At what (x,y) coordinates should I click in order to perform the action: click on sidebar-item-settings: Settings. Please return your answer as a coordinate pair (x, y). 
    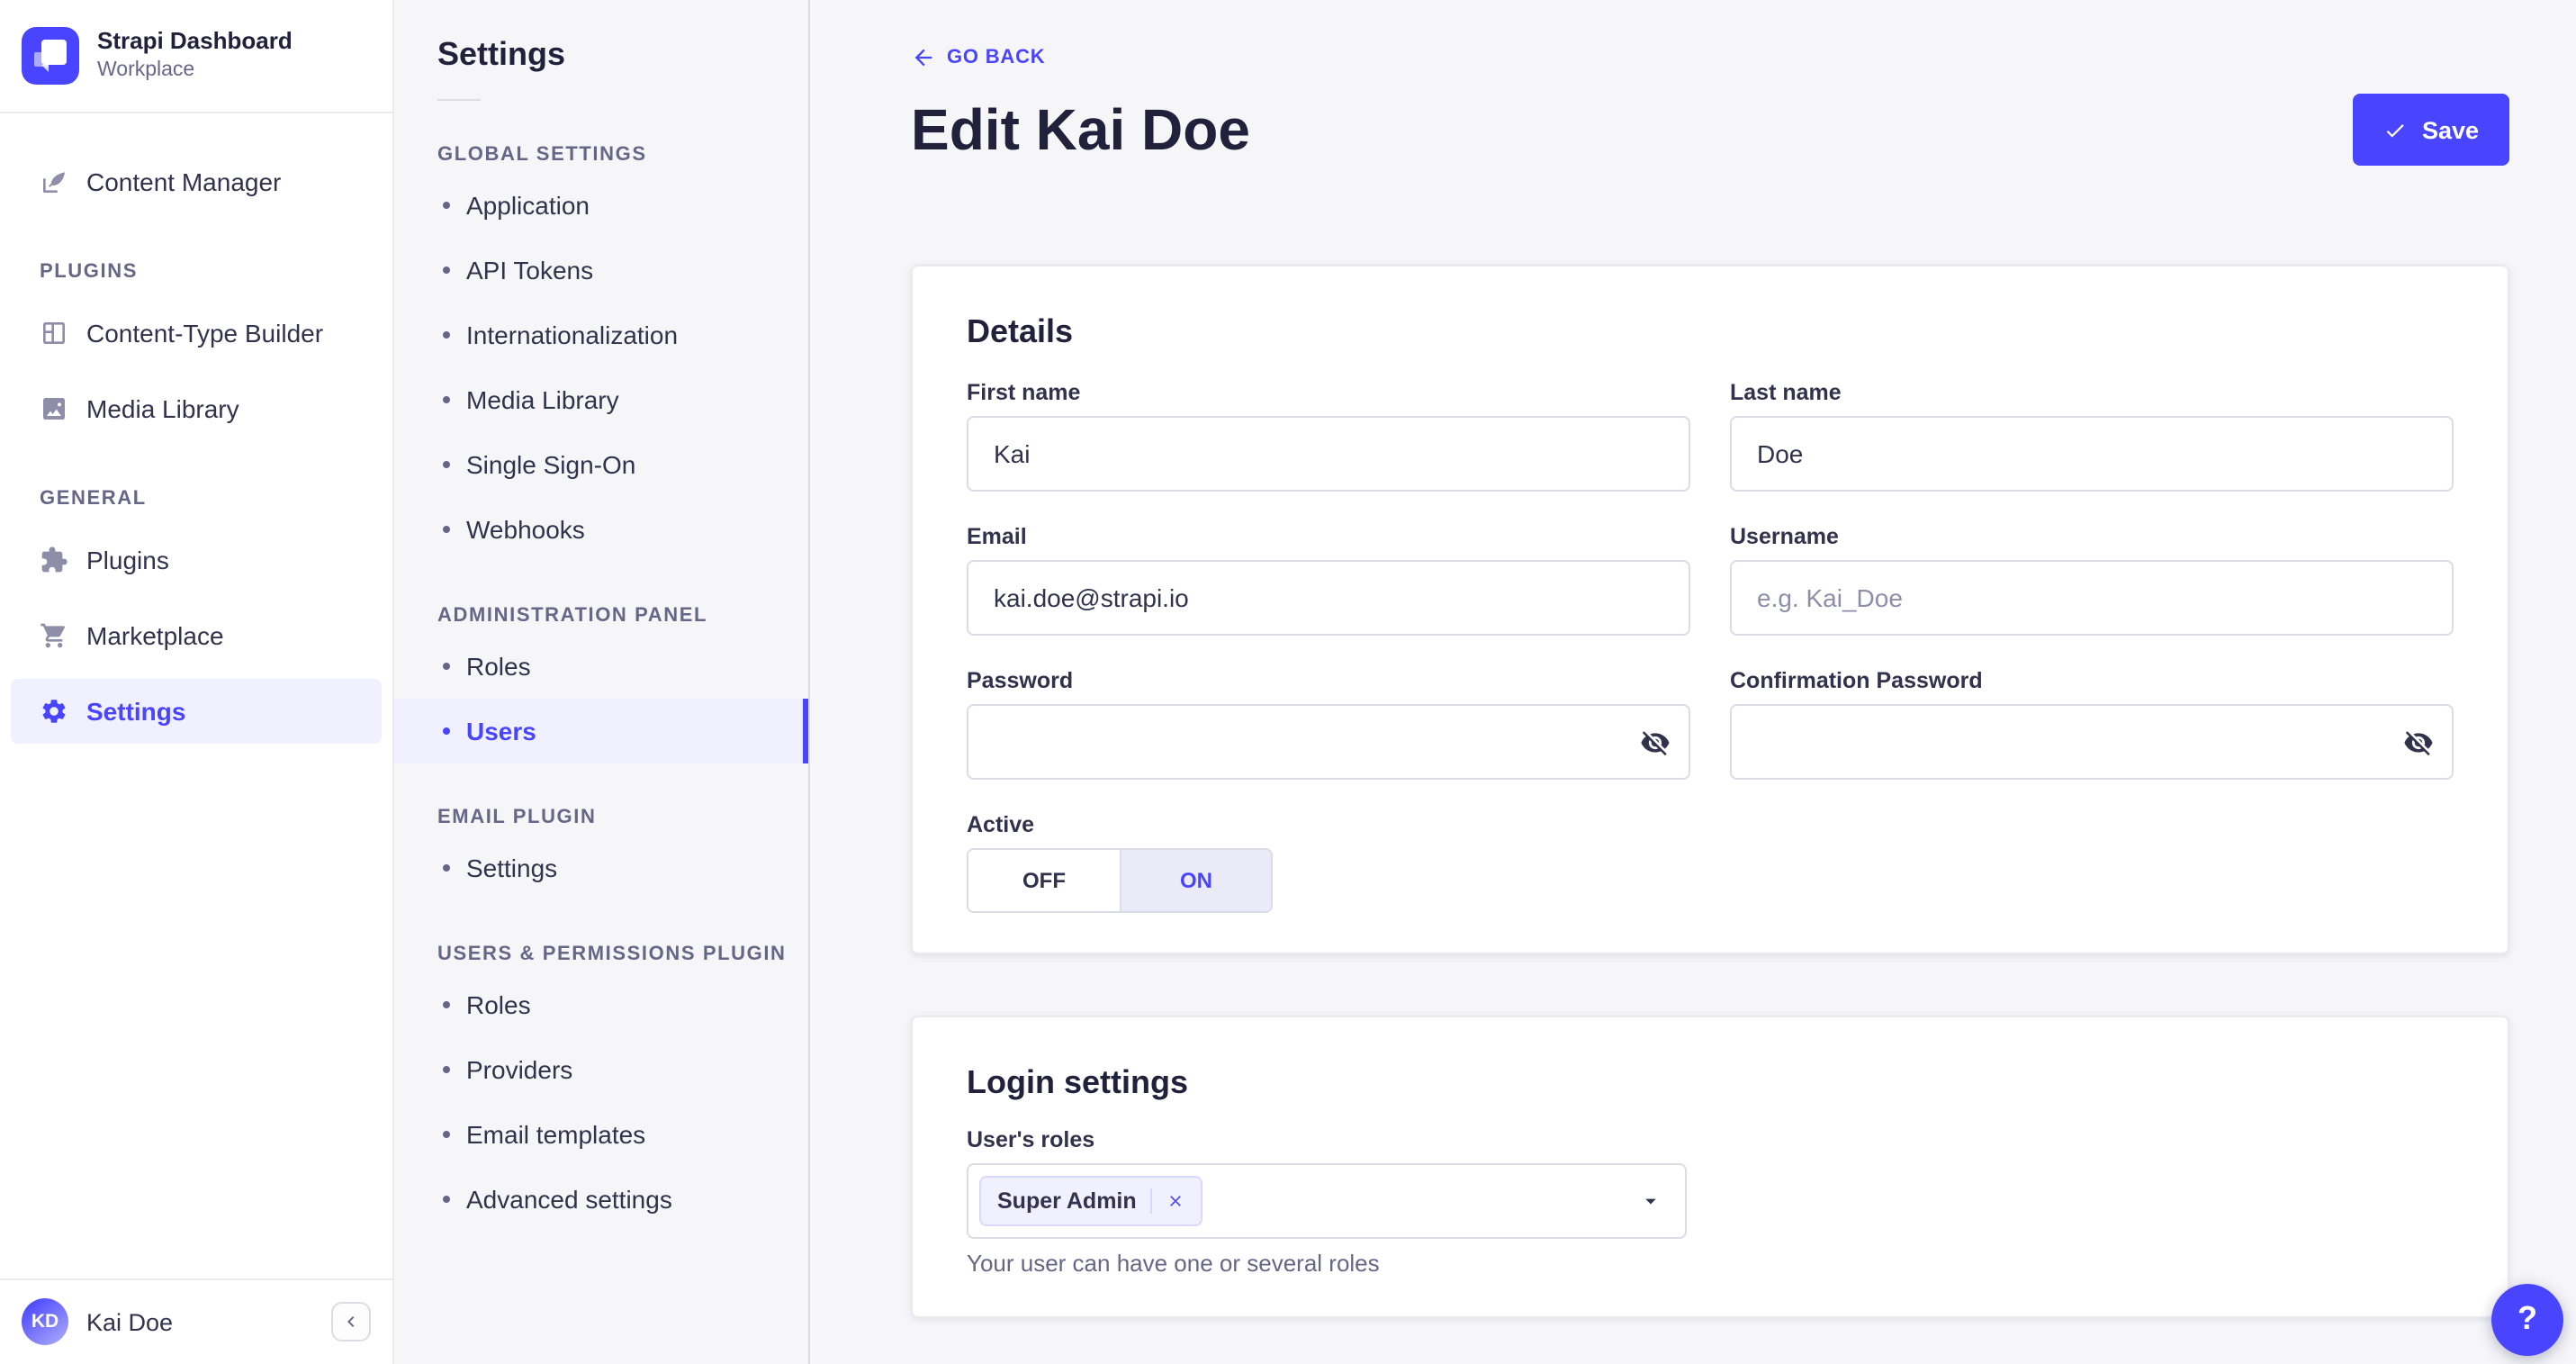
    Looking at the image, I should click on (196, 711).